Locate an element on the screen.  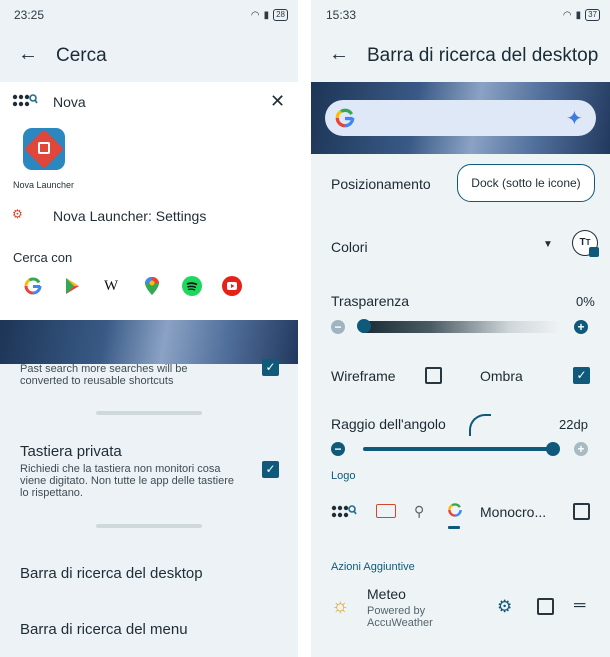
corner-radius-slider-thumb is located at coordinates (553, 449).